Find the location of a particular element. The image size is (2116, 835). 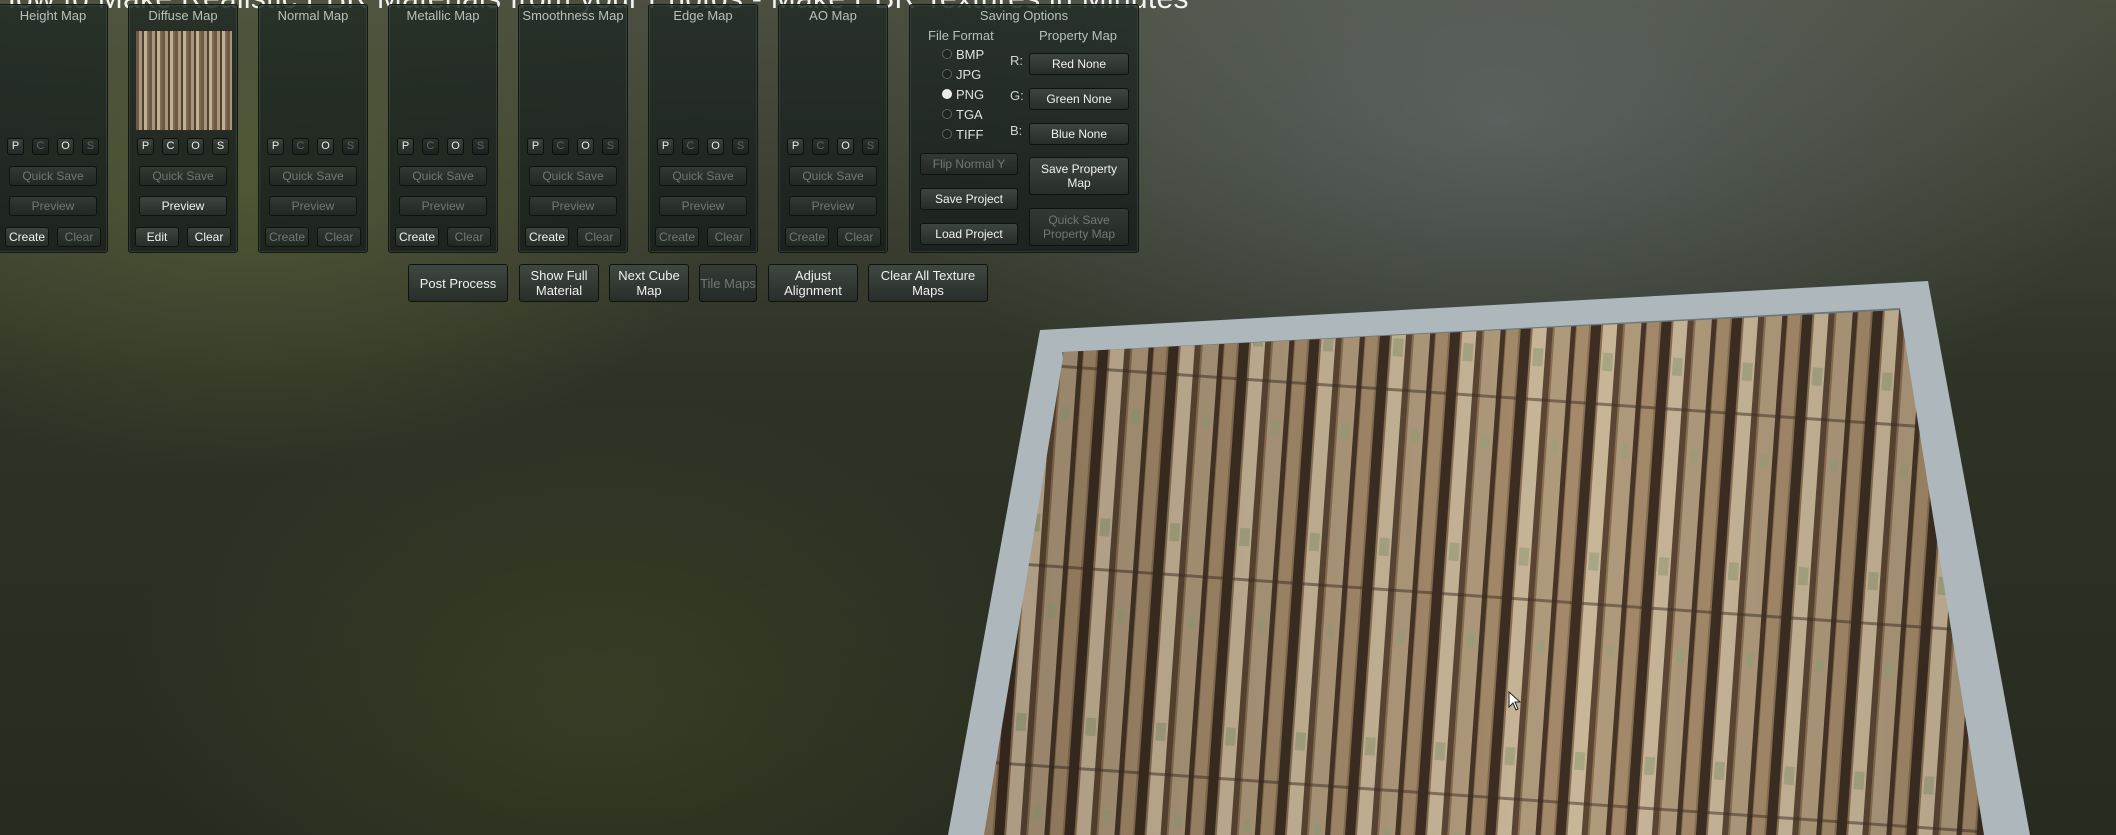

height-map-preview-button: Preview is located at coordinates (53, 206).